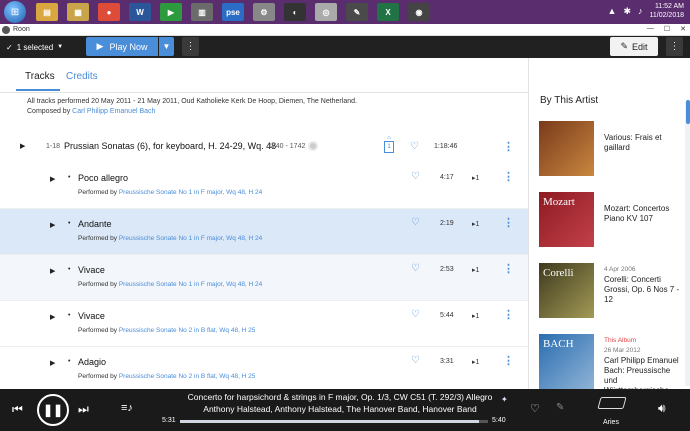  What do you see at coordinates (264, 12) in the screenshot?
I see `tools-app-icon: ⚙` at bounding box center [264, 12].